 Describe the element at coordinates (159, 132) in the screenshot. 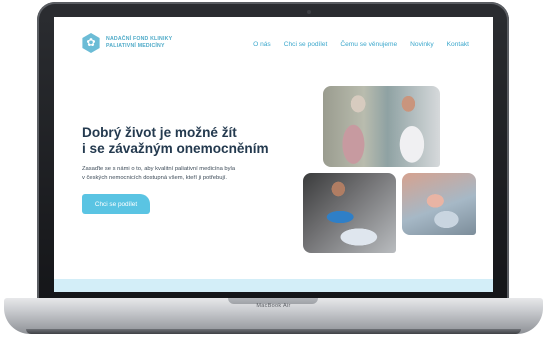

I see `hero-title-line-1: Dobrý život je možné žít` at that location.